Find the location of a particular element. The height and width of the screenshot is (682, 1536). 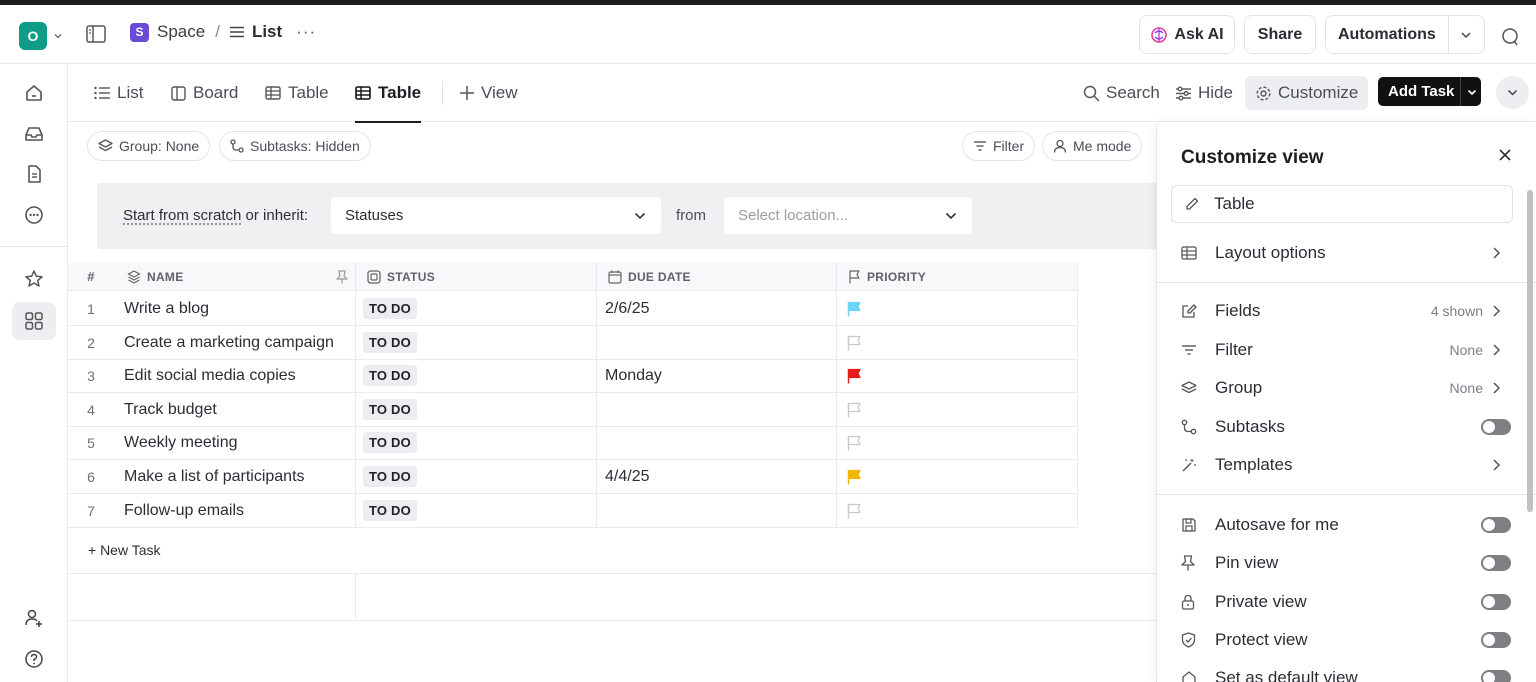

customize-button: Customize is located at coordinates (1307, 93).